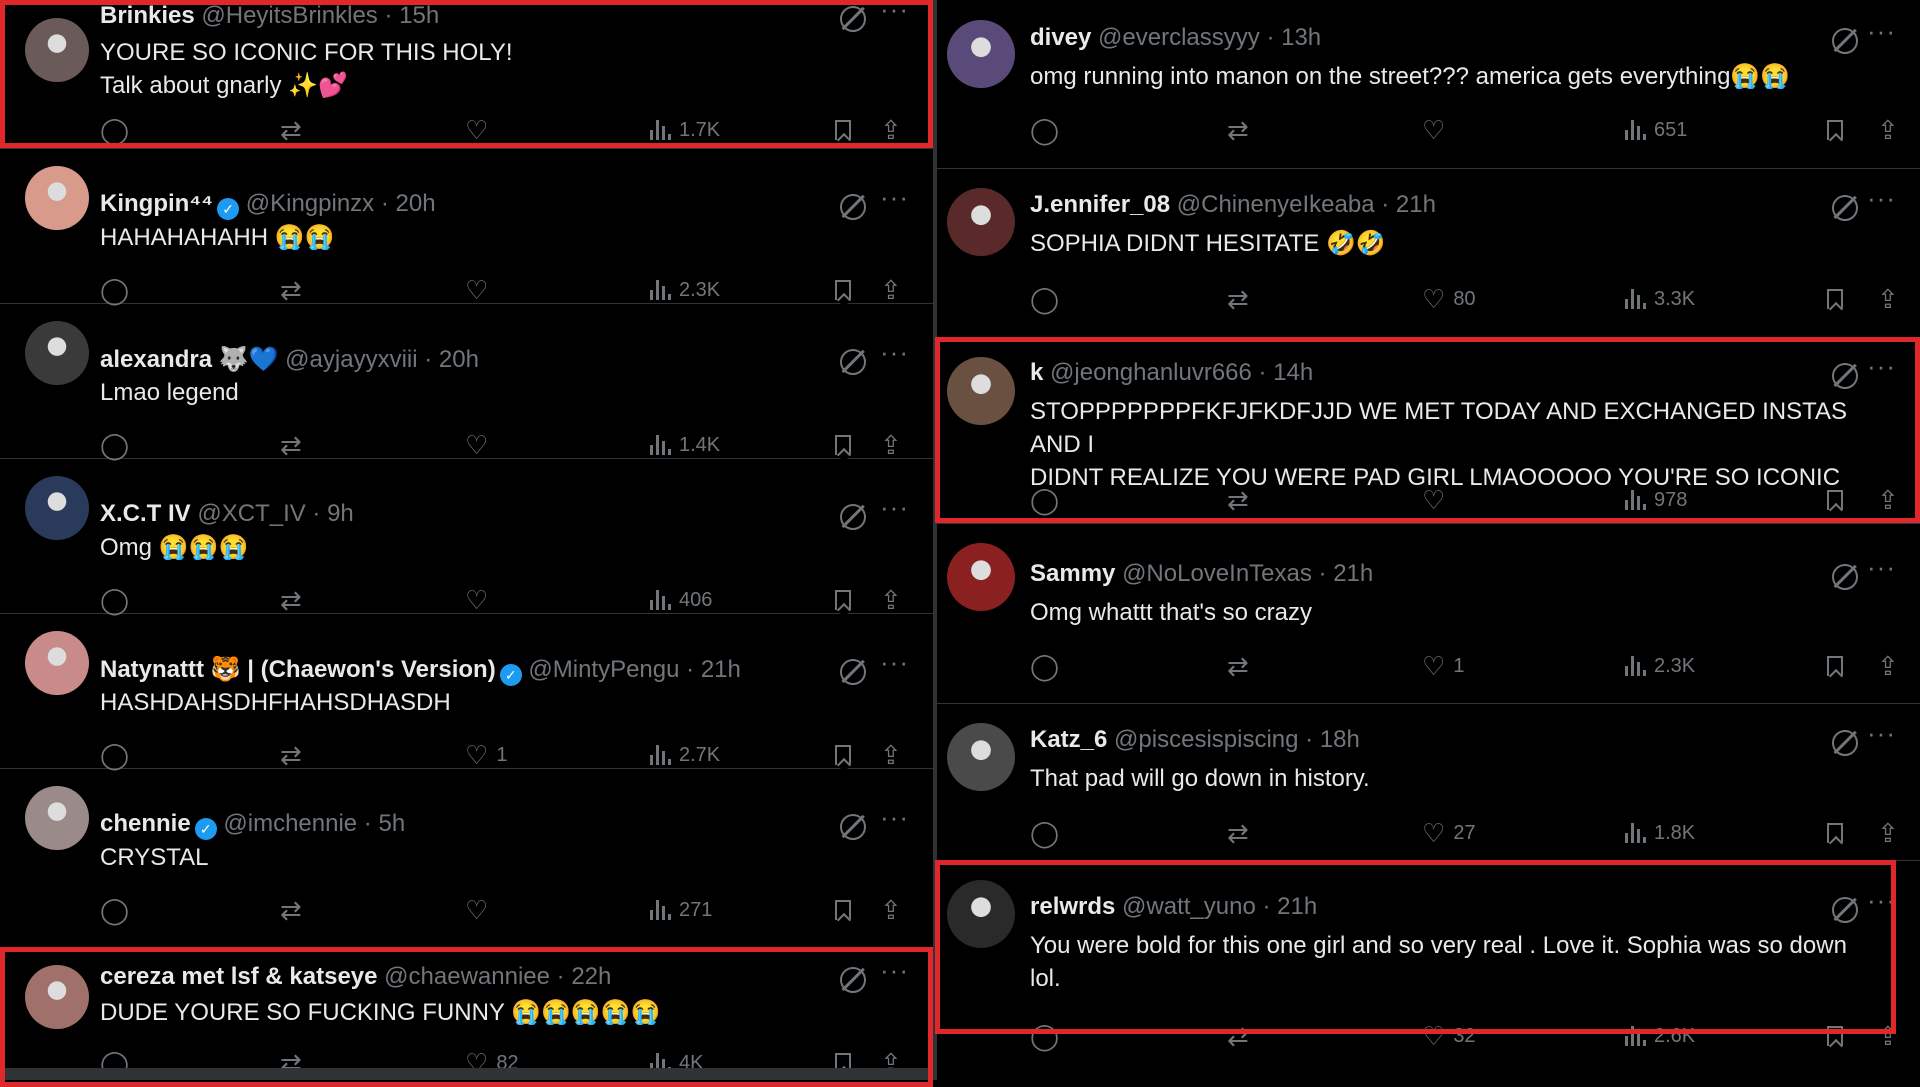  I want to click on timestamp: 5h, so click(391, 823).